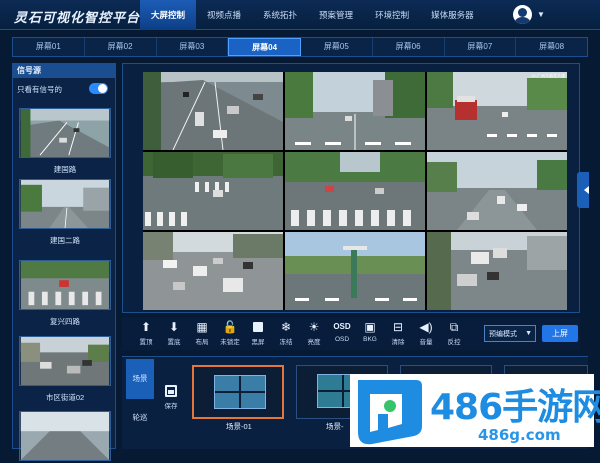  I want to click on save-icon, so click(171, 391).